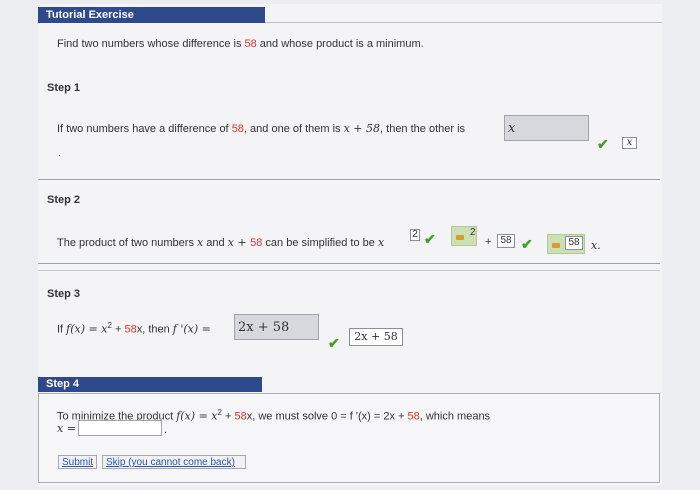 This screenshot has height=490, width=700. What do you see at coordinates (77, 462) in the screenshot?
I see `submit-button: Submit` at bounding box center [77, 462].